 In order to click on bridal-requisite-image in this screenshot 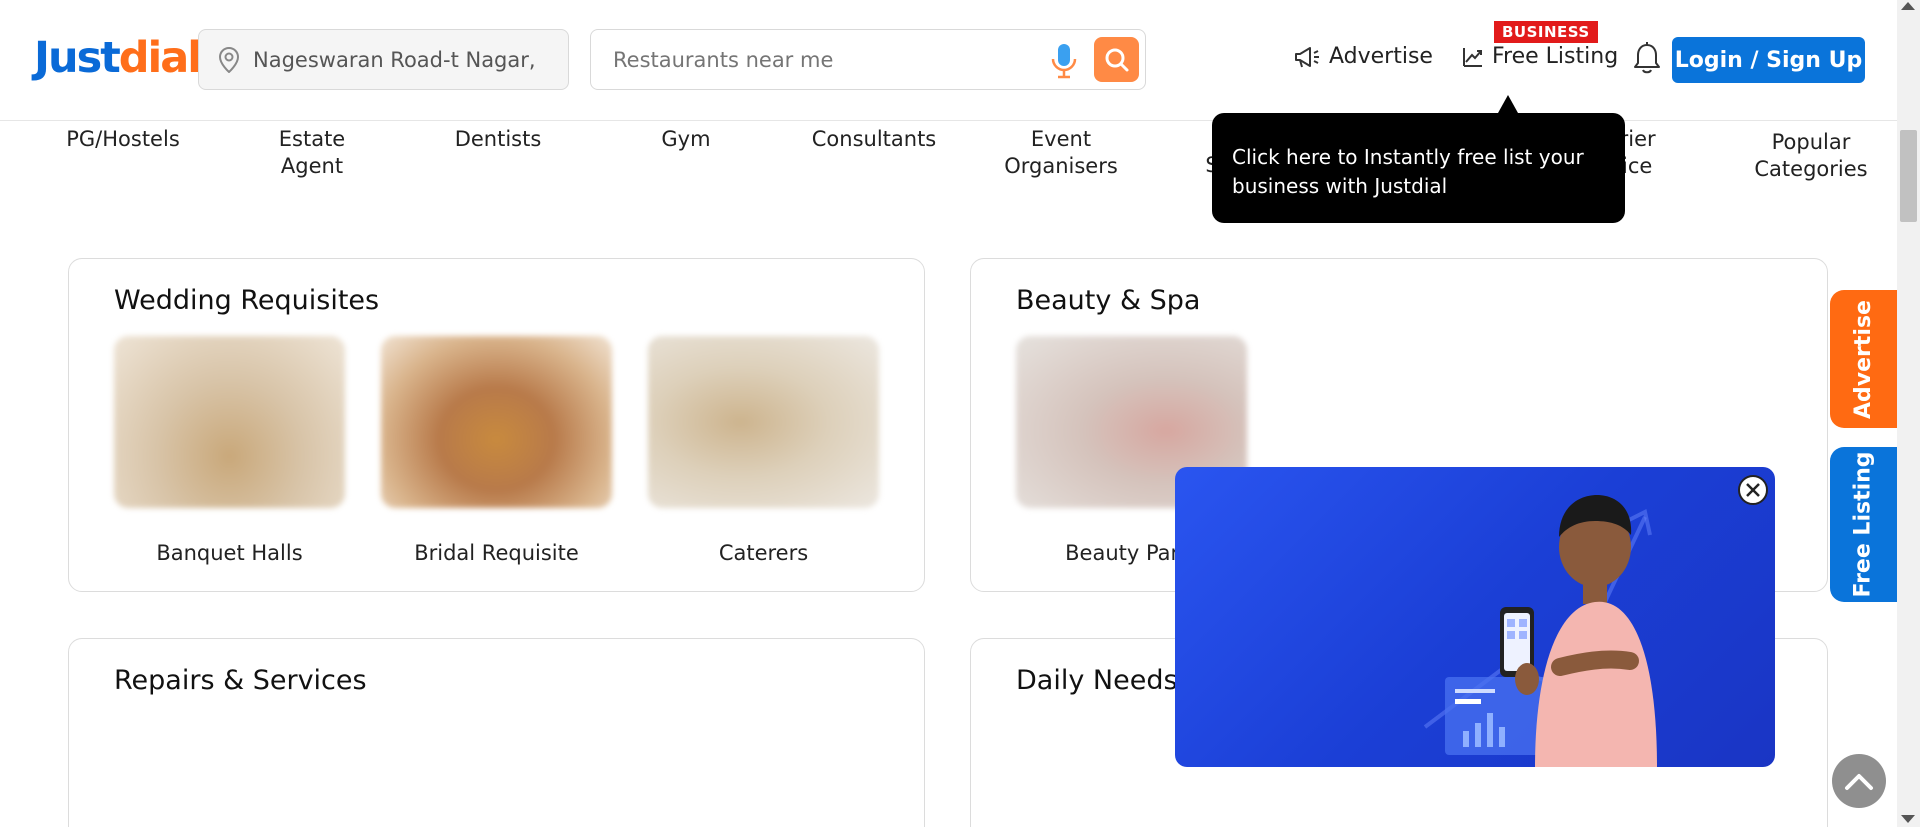, I will do `click(496, 422)`.